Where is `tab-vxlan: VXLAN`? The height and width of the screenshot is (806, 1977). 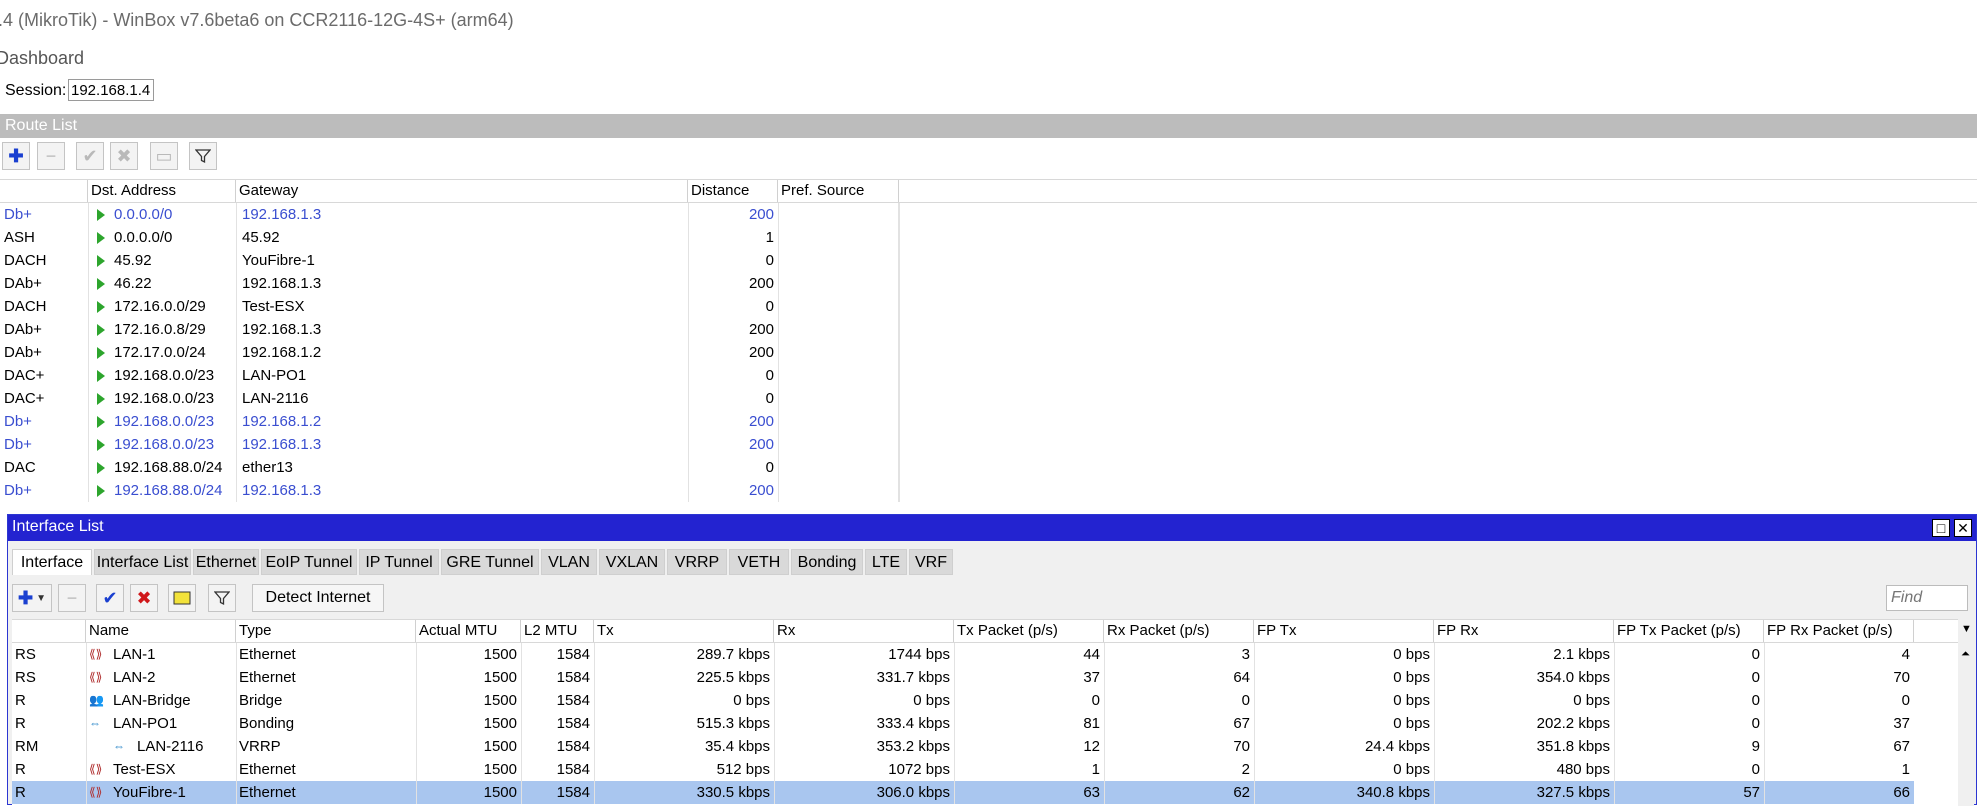
tab-vxlan: VXLAN is located at coordinates (632, 562).